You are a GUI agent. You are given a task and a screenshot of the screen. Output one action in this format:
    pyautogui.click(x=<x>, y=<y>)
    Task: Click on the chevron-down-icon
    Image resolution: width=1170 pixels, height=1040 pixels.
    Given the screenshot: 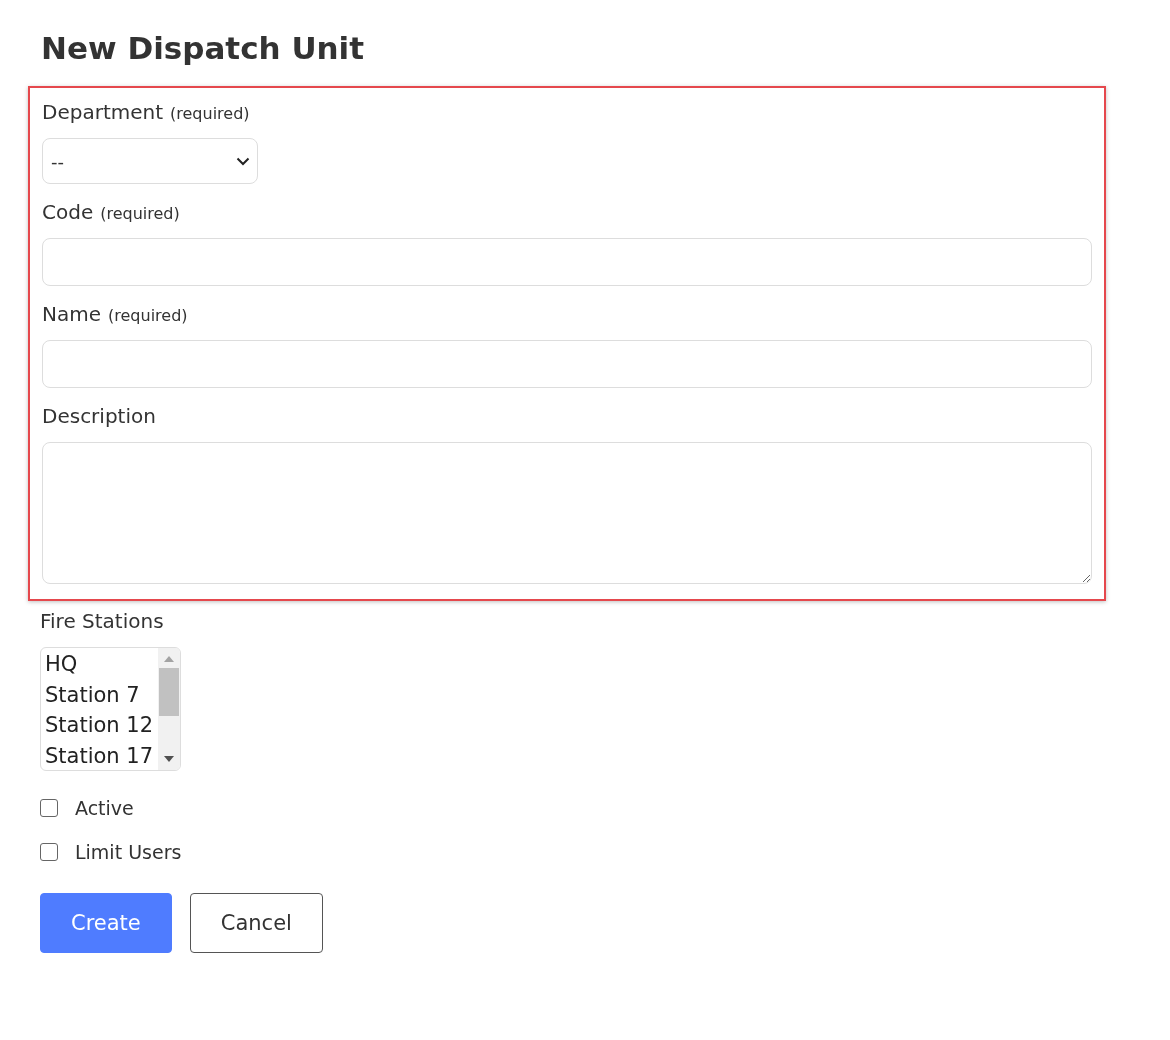 What is the action you would take?
    pyautogui.click(x=243, y=161)
    